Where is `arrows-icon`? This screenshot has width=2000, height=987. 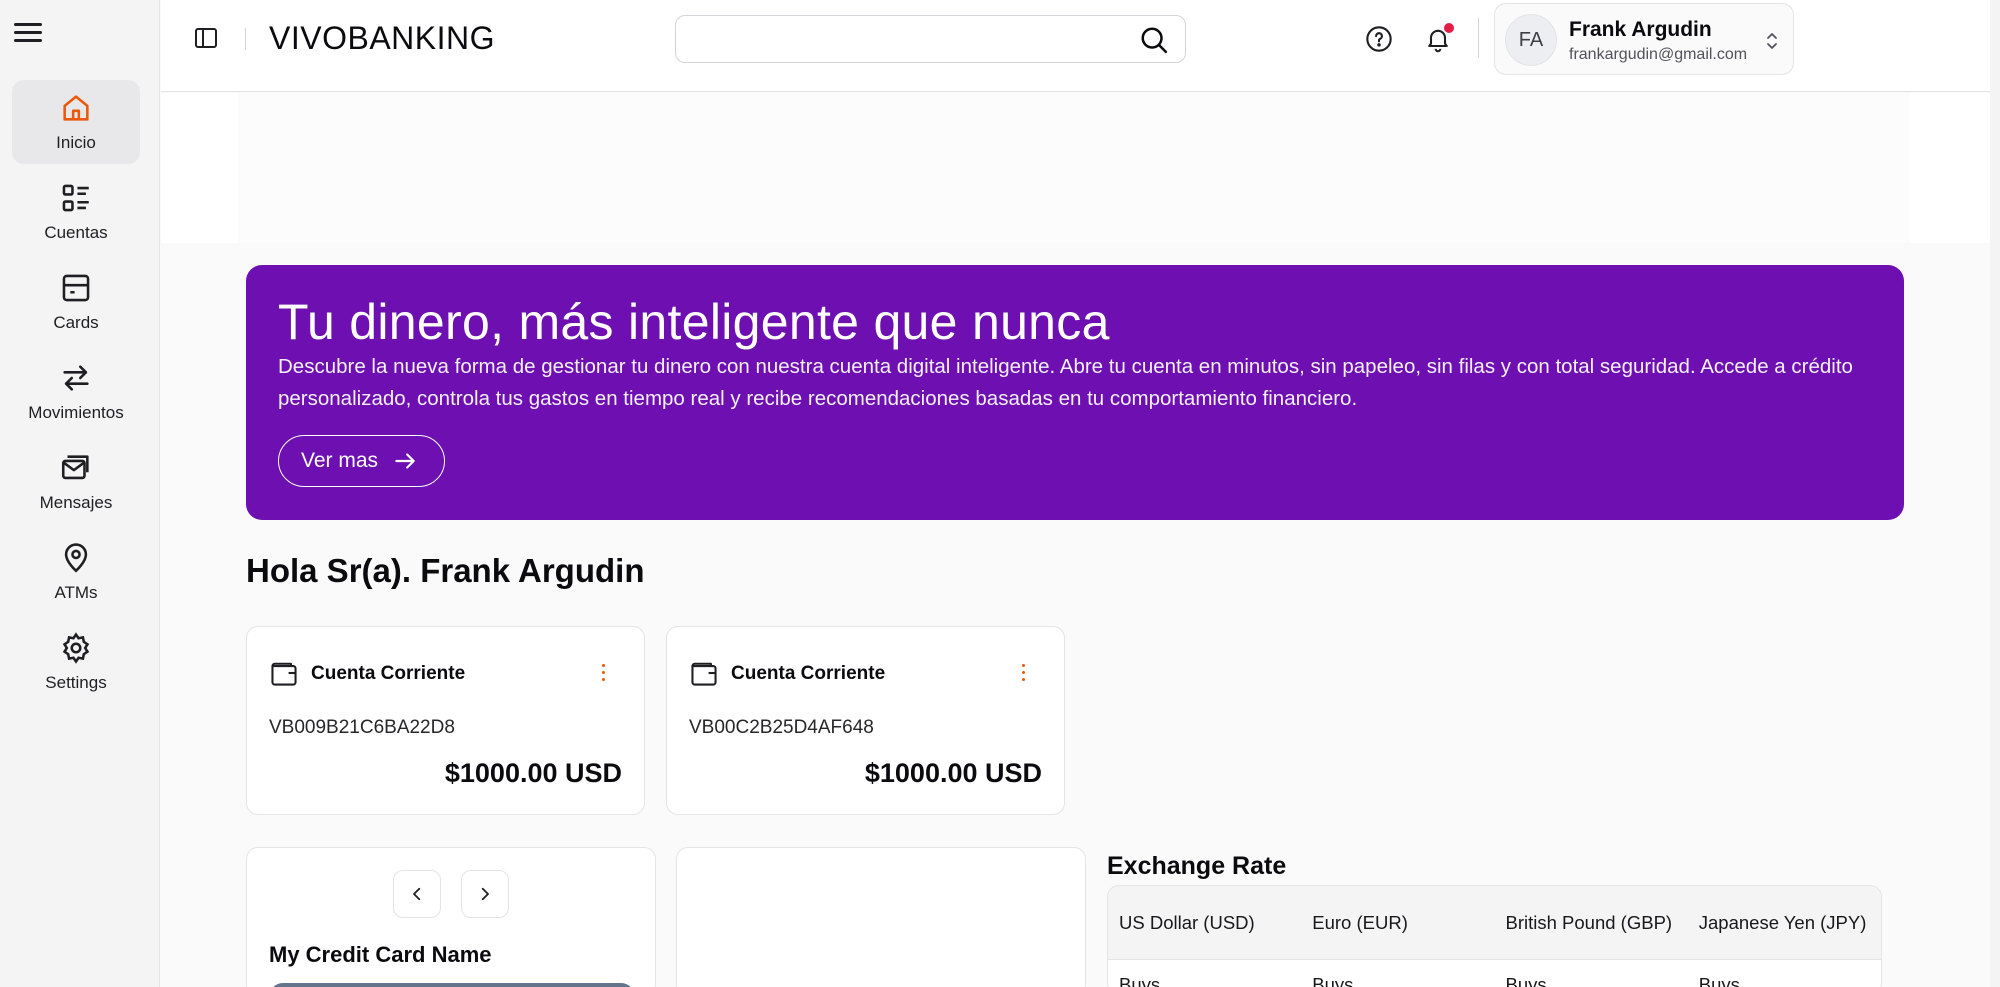
arrows-icon is located at coordinates (76, 378).